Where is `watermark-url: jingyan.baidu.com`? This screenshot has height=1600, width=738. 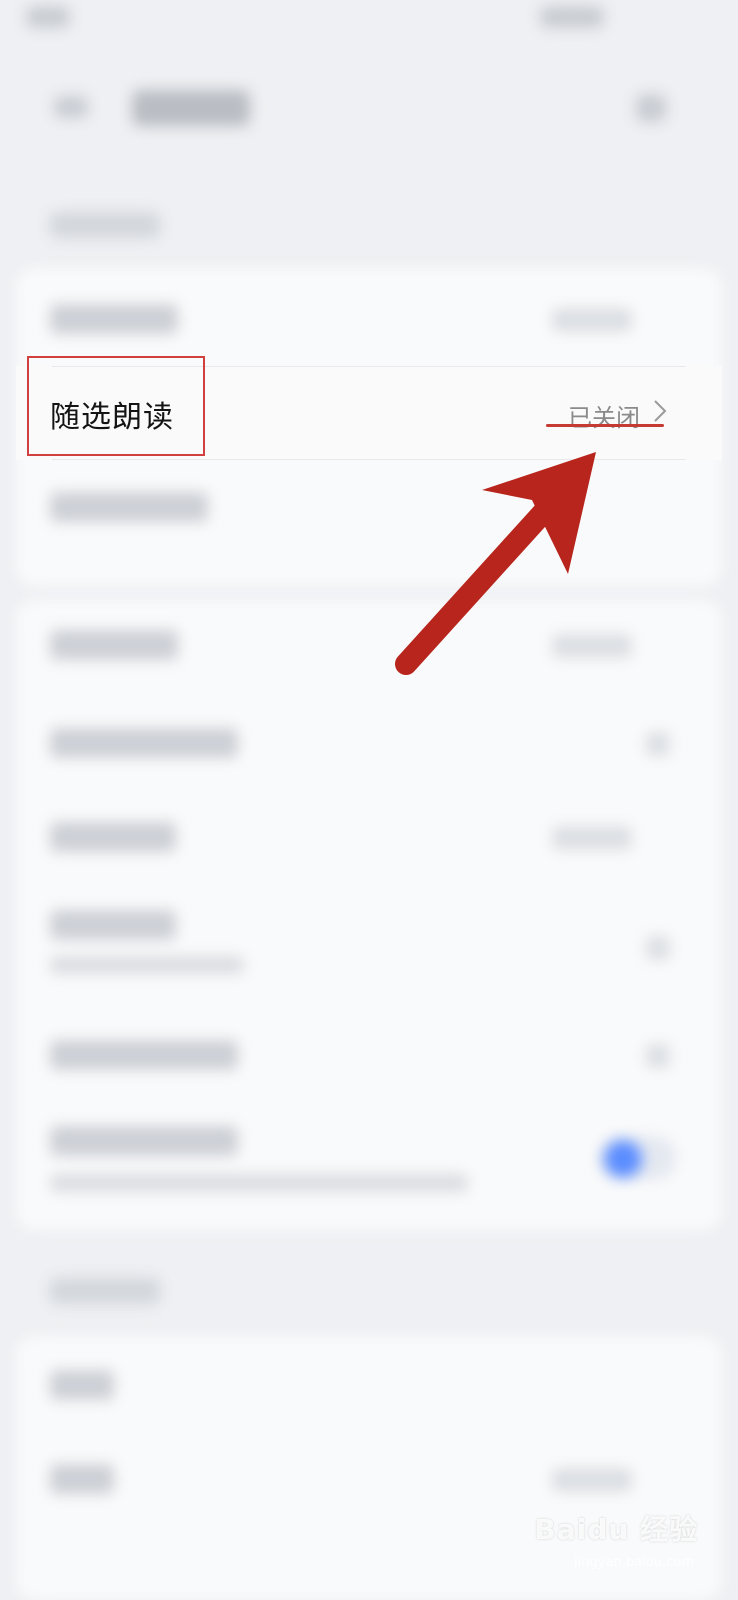 watermark-url: jingyan.baidu.com is located at coordinates (634, 1562).